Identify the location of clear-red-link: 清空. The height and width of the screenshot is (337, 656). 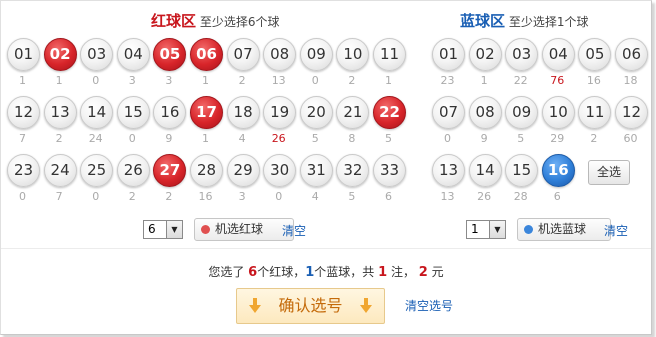
(294, 230).